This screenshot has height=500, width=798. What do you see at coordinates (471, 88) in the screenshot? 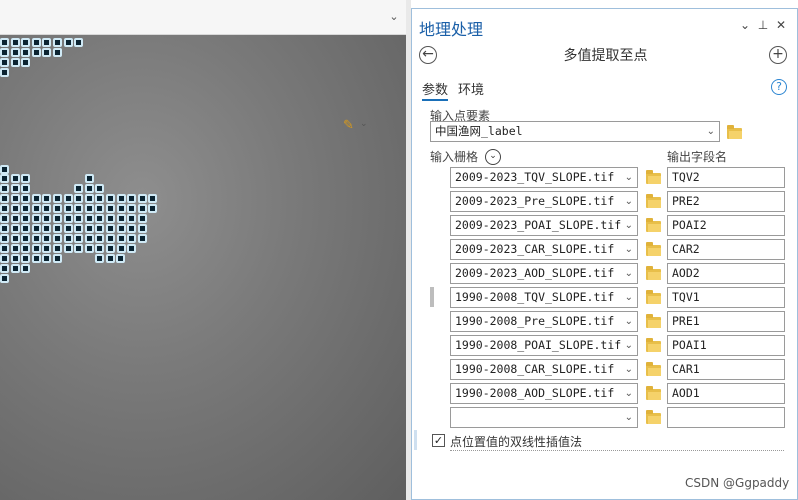
I see `tab-environments: 环境` at bounding box center [471, 88].